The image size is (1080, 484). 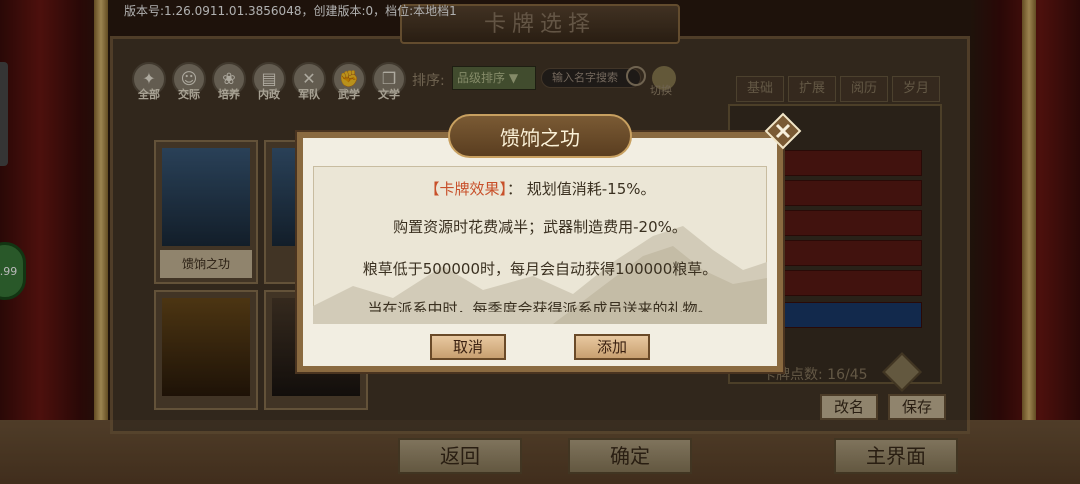 I want to click on add-button: 添加, so click(x=612, y=347).